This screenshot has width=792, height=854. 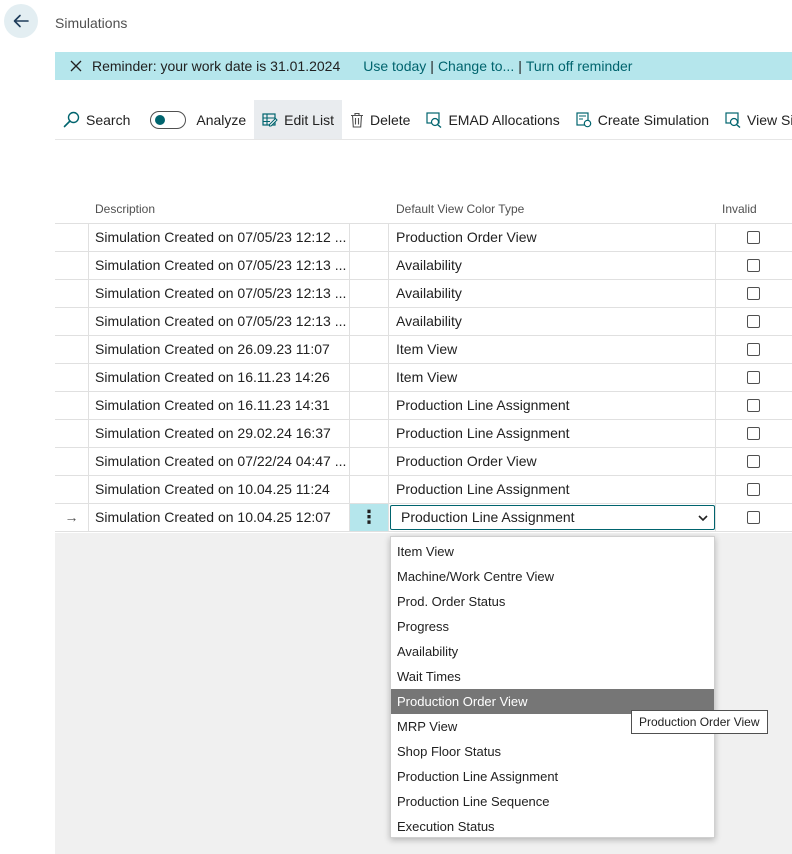 I want to click on description-cell: Simulation Created on 16.11.23 14:31, so click(x=219, y=405).